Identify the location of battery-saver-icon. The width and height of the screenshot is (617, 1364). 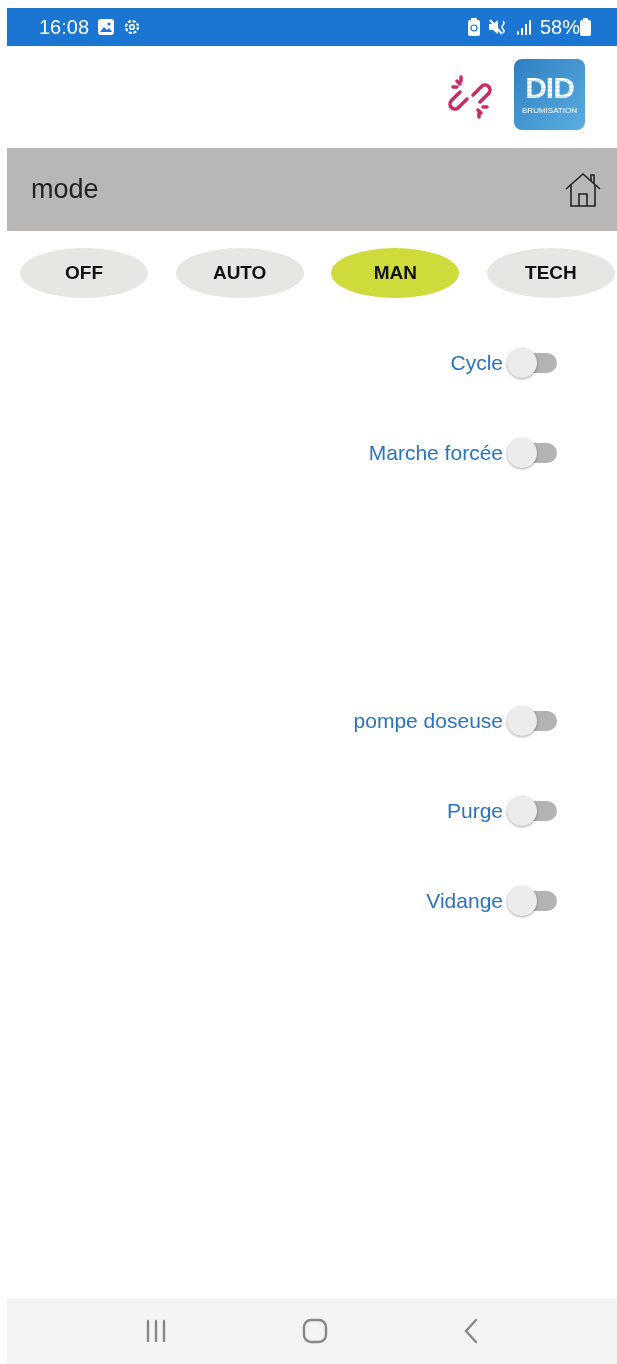
(473, 27).